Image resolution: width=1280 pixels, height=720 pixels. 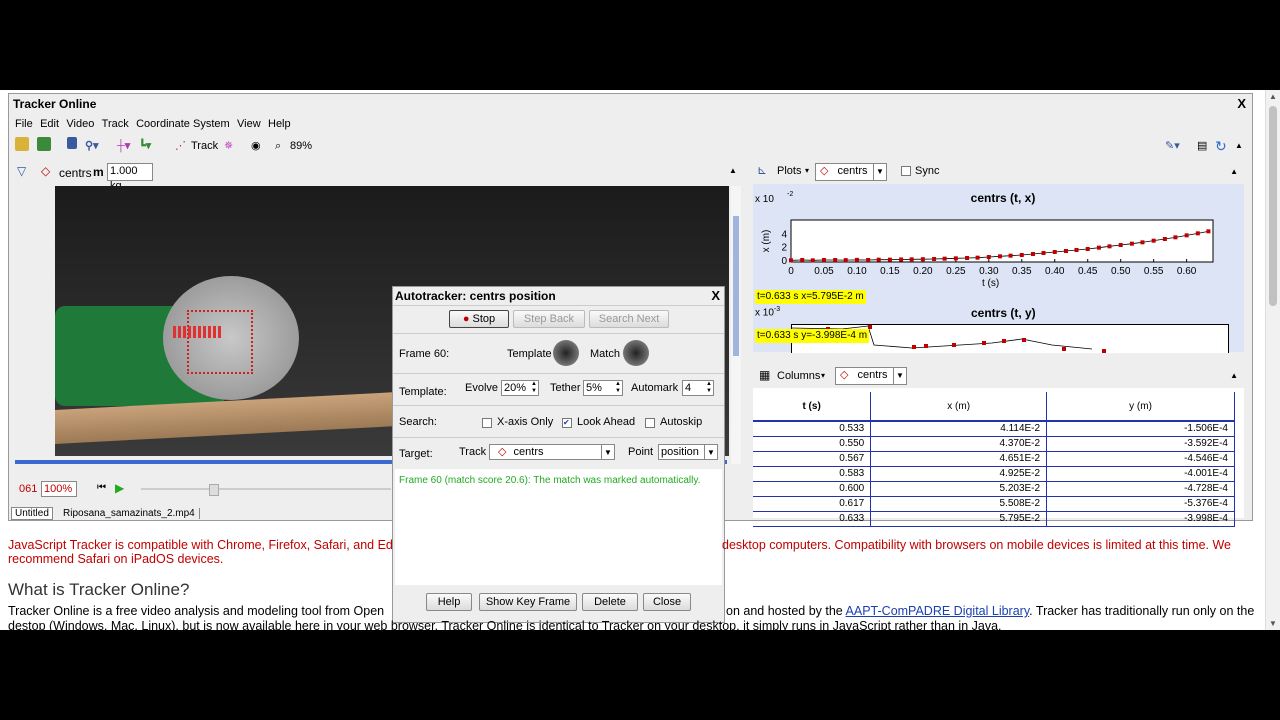 What do you see at coordinates (80, 124) in the screenshot?
I see `menu-video: Video` at bounding box center [80, 124].